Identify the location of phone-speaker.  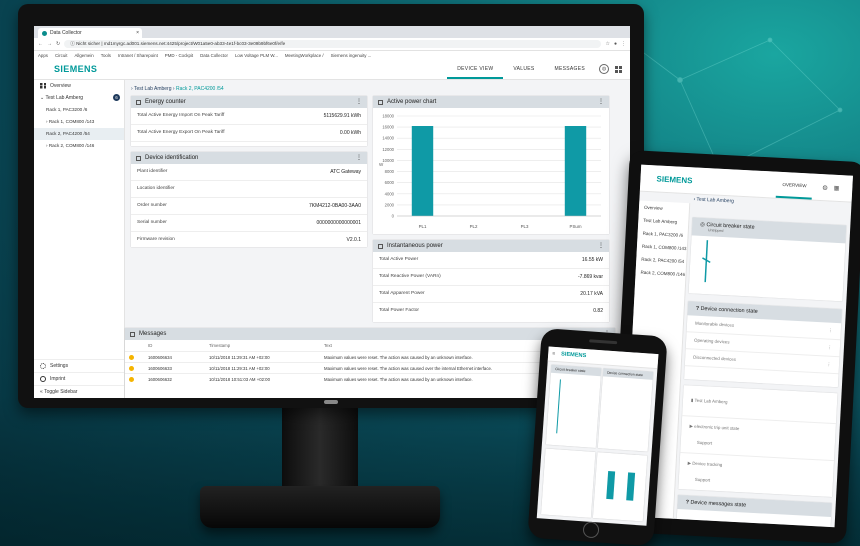
(603, 342).